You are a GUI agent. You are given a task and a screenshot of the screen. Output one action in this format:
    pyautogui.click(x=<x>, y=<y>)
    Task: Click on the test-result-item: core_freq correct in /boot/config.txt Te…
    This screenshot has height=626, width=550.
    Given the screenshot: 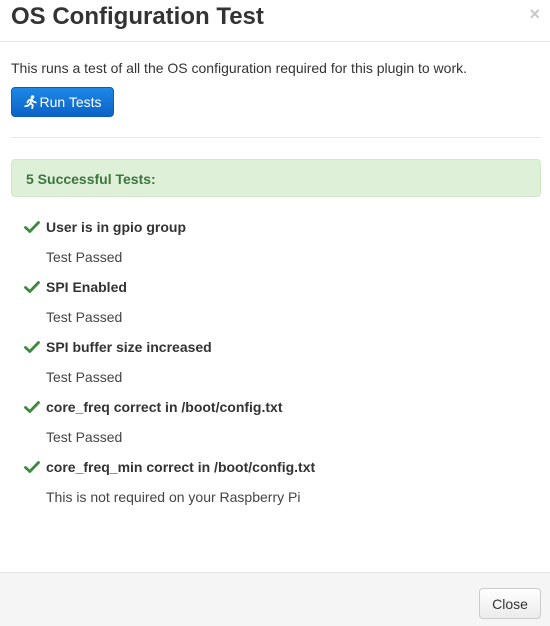 What is the action you would take?
    pyautogui.click(x=275, y=429)
    